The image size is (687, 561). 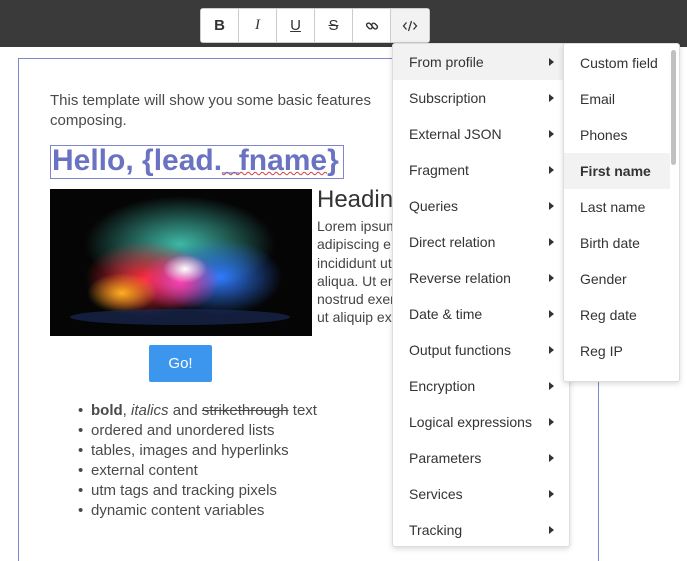 I want to click on submenu-item-gender: Gender, so click(x=617, y=279).